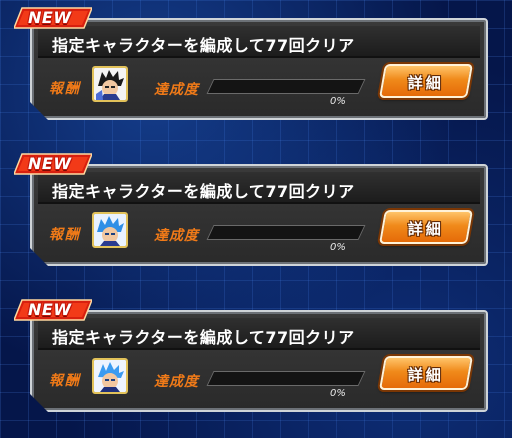  What do you see at coordinates (110, 84) in the screenshot?
I see `character-portrait-black-hair-icon` at bounding box center [110, 84].